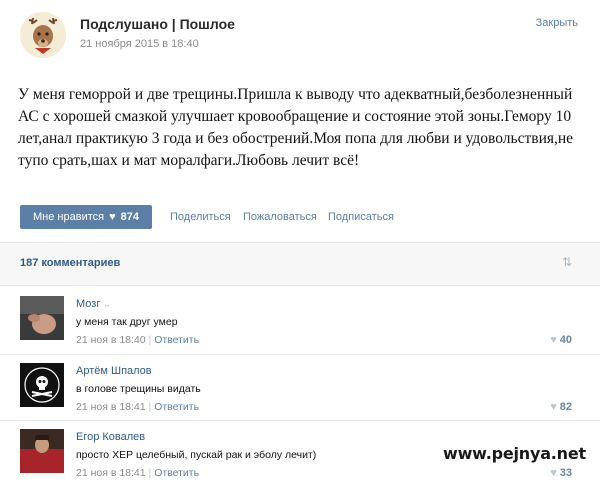 This screenshot has height=491, width=600. I want to click on comment-author: Егор Ковалев, so click(110, 437).